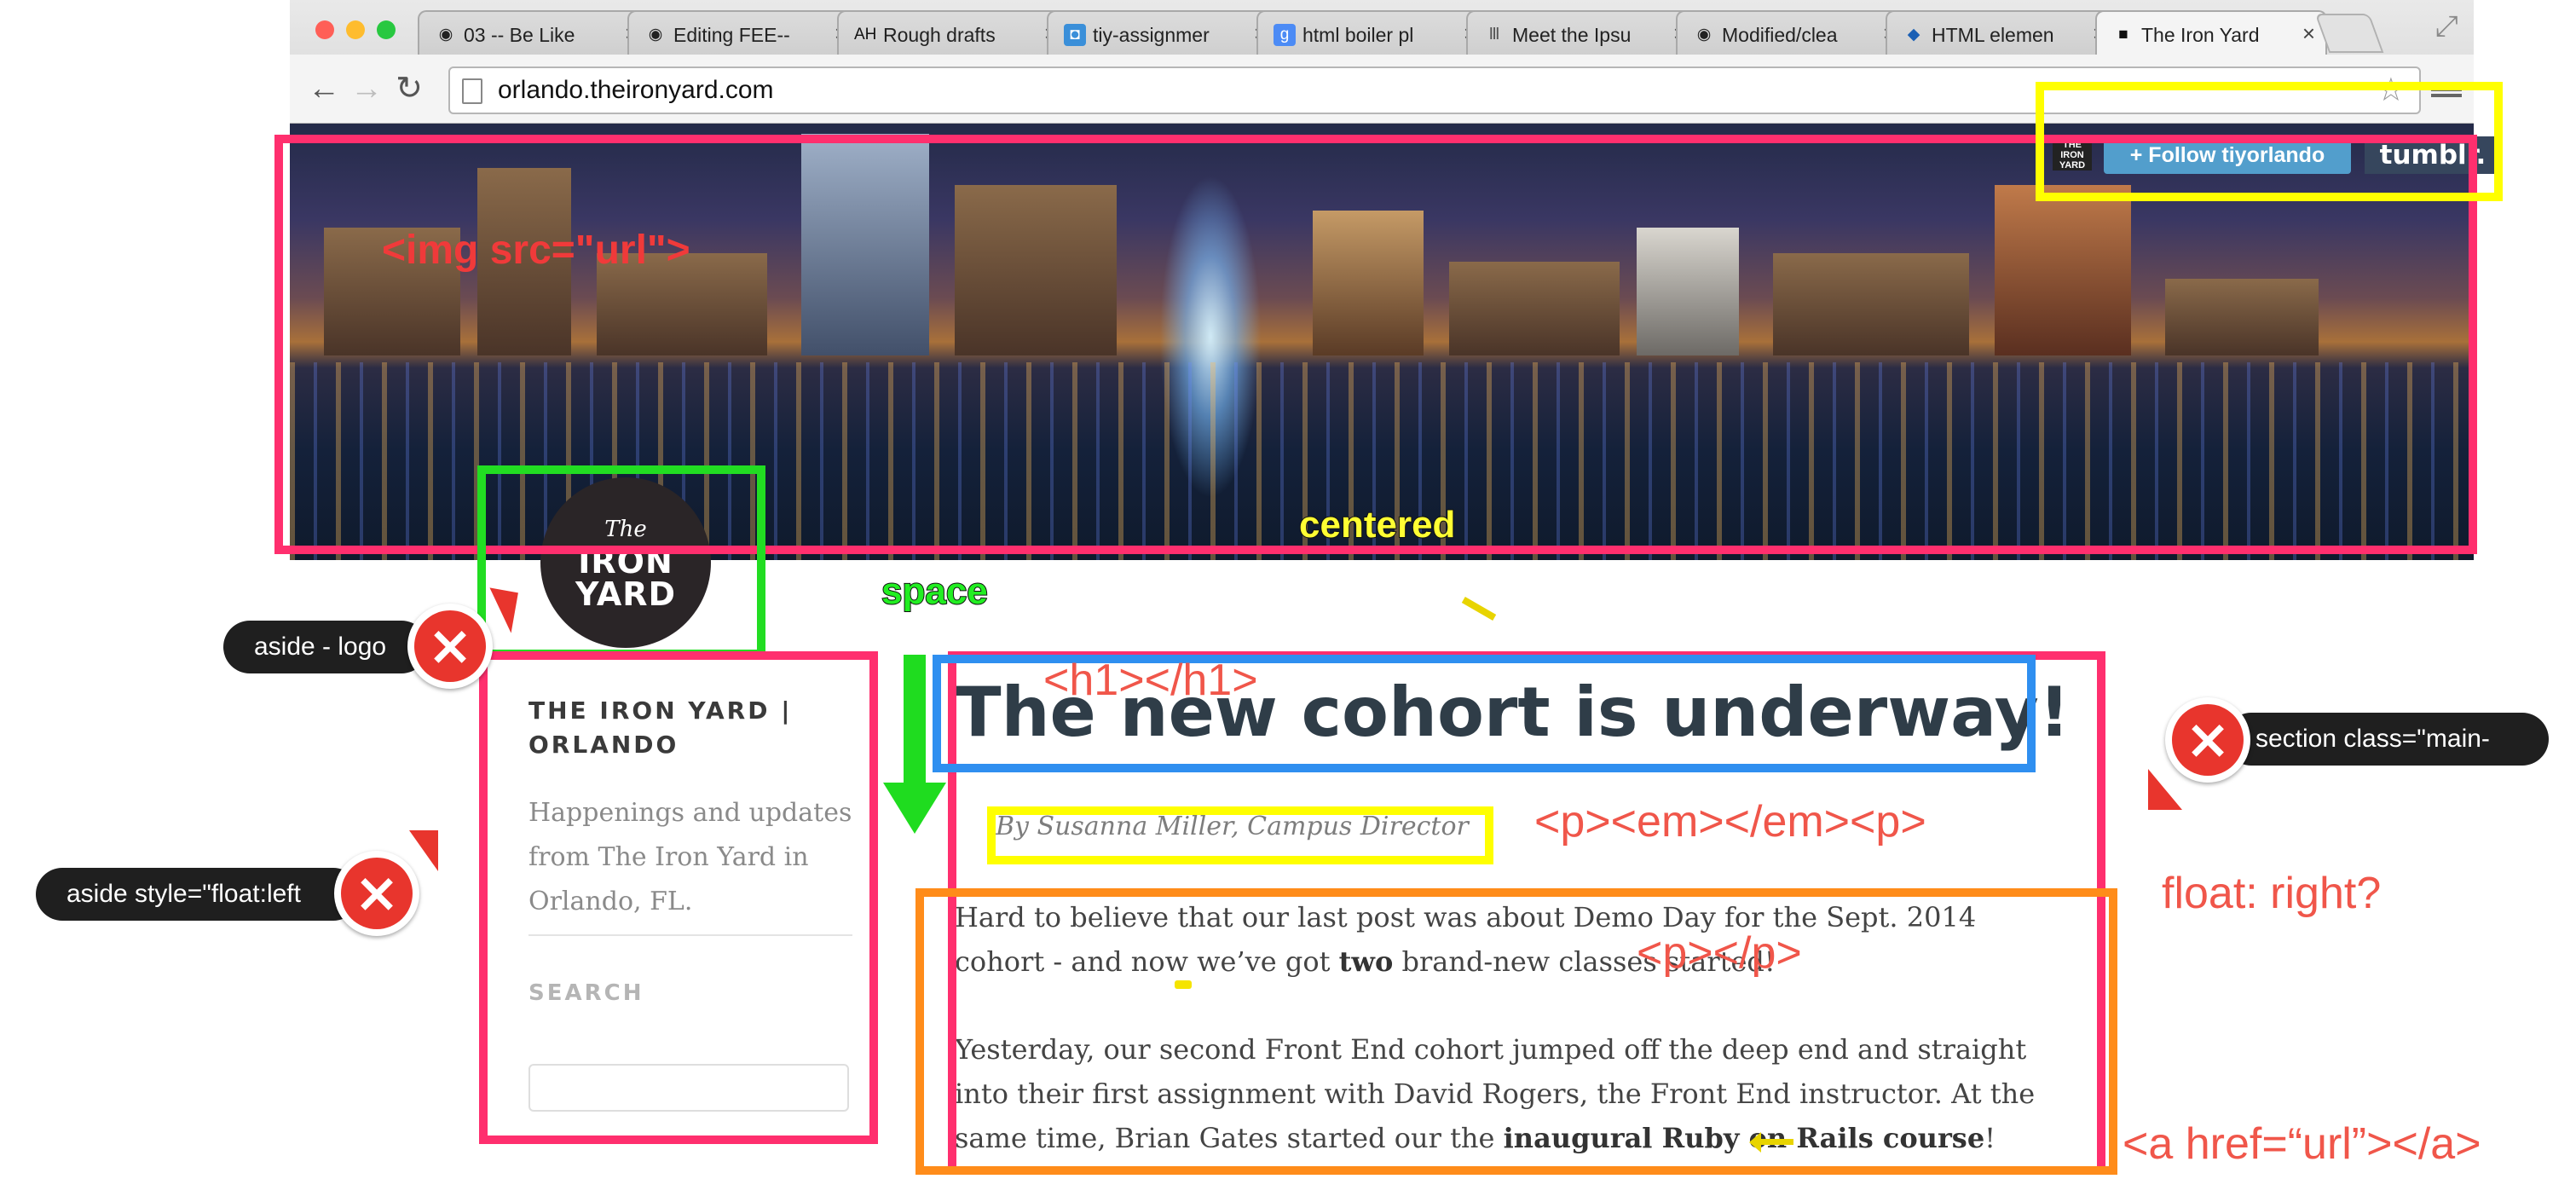 This screenshot has height=1202, width=2576. I want to click on minimize-window-button, so click(355, 29).